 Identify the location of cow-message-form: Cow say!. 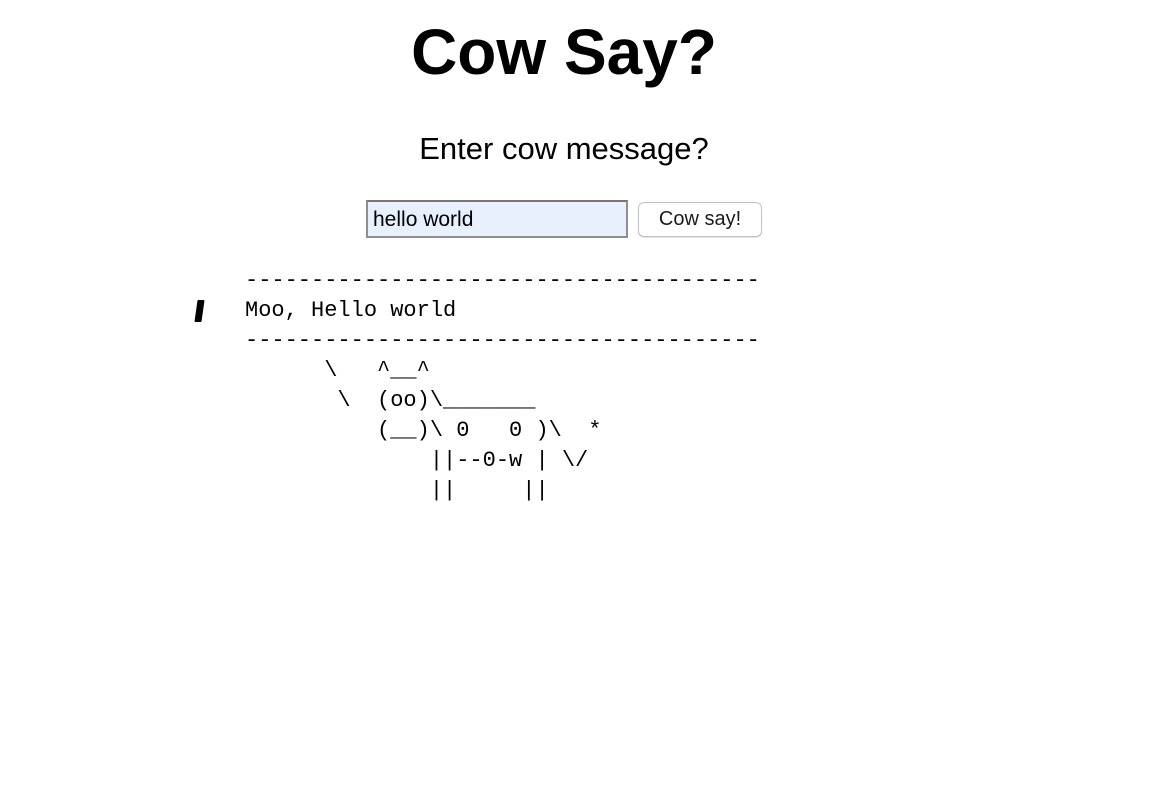
(564, 219).